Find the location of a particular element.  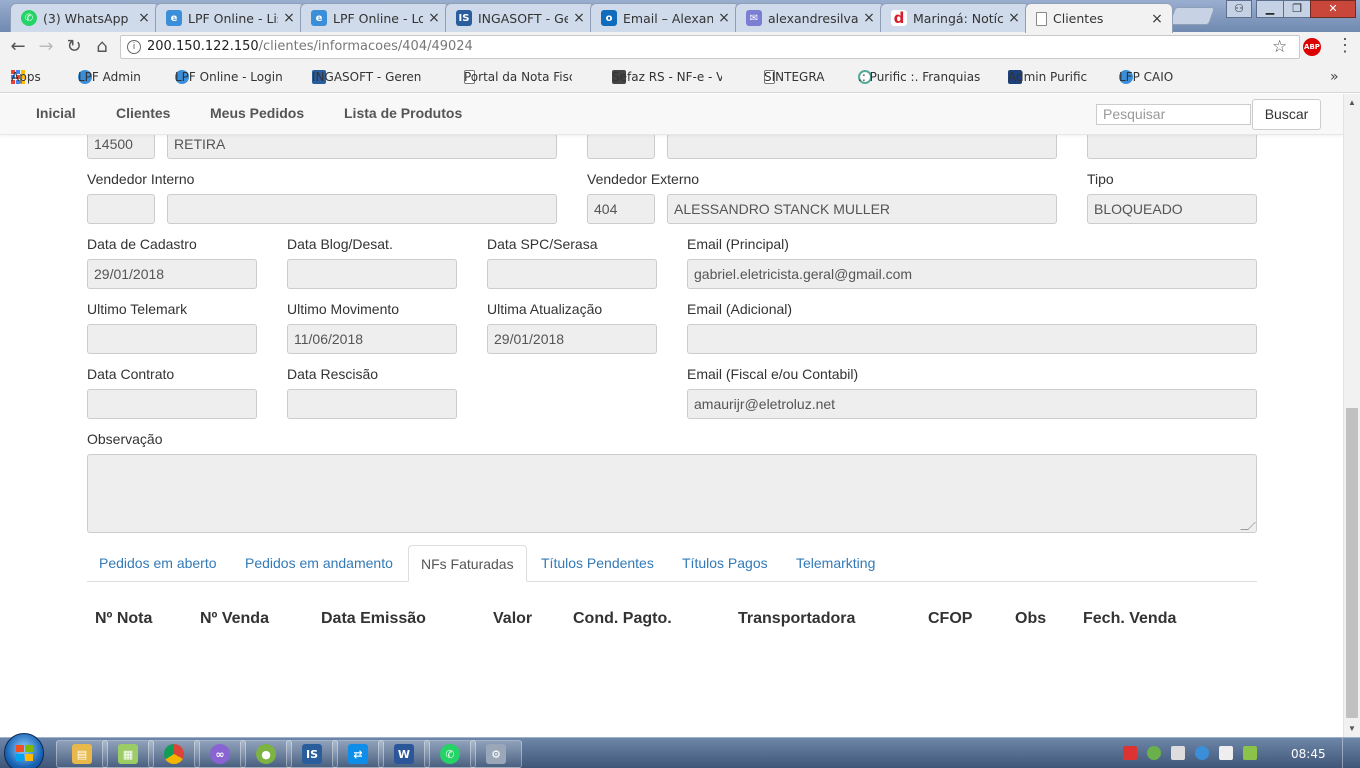

browser-tab: o Email – Alexand × is located at coordinates (665, 17).